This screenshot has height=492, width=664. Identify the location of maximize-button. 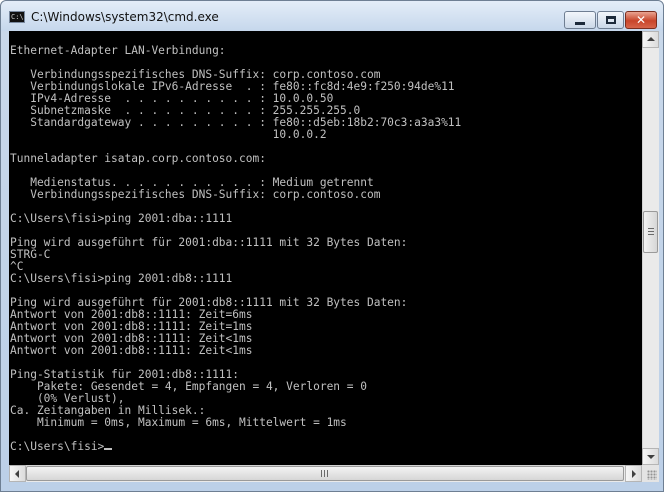
(610, 20).